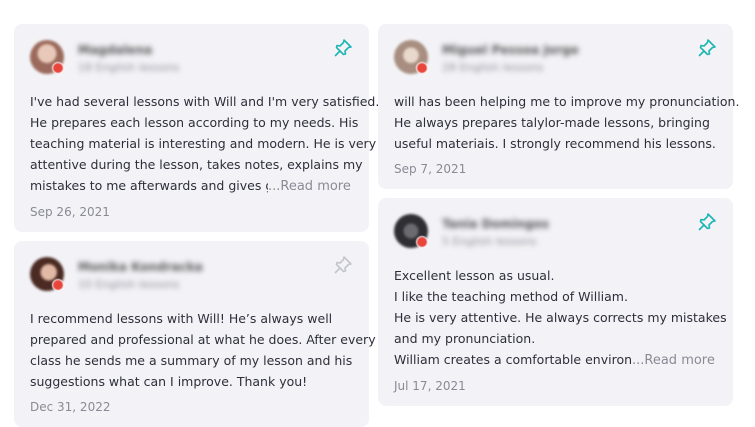 Image resolution: width=755 pixels, height=427 pixels. I want to click on review-line-truncated: mistakes to me afterwards and gives good, so click(149, 185).